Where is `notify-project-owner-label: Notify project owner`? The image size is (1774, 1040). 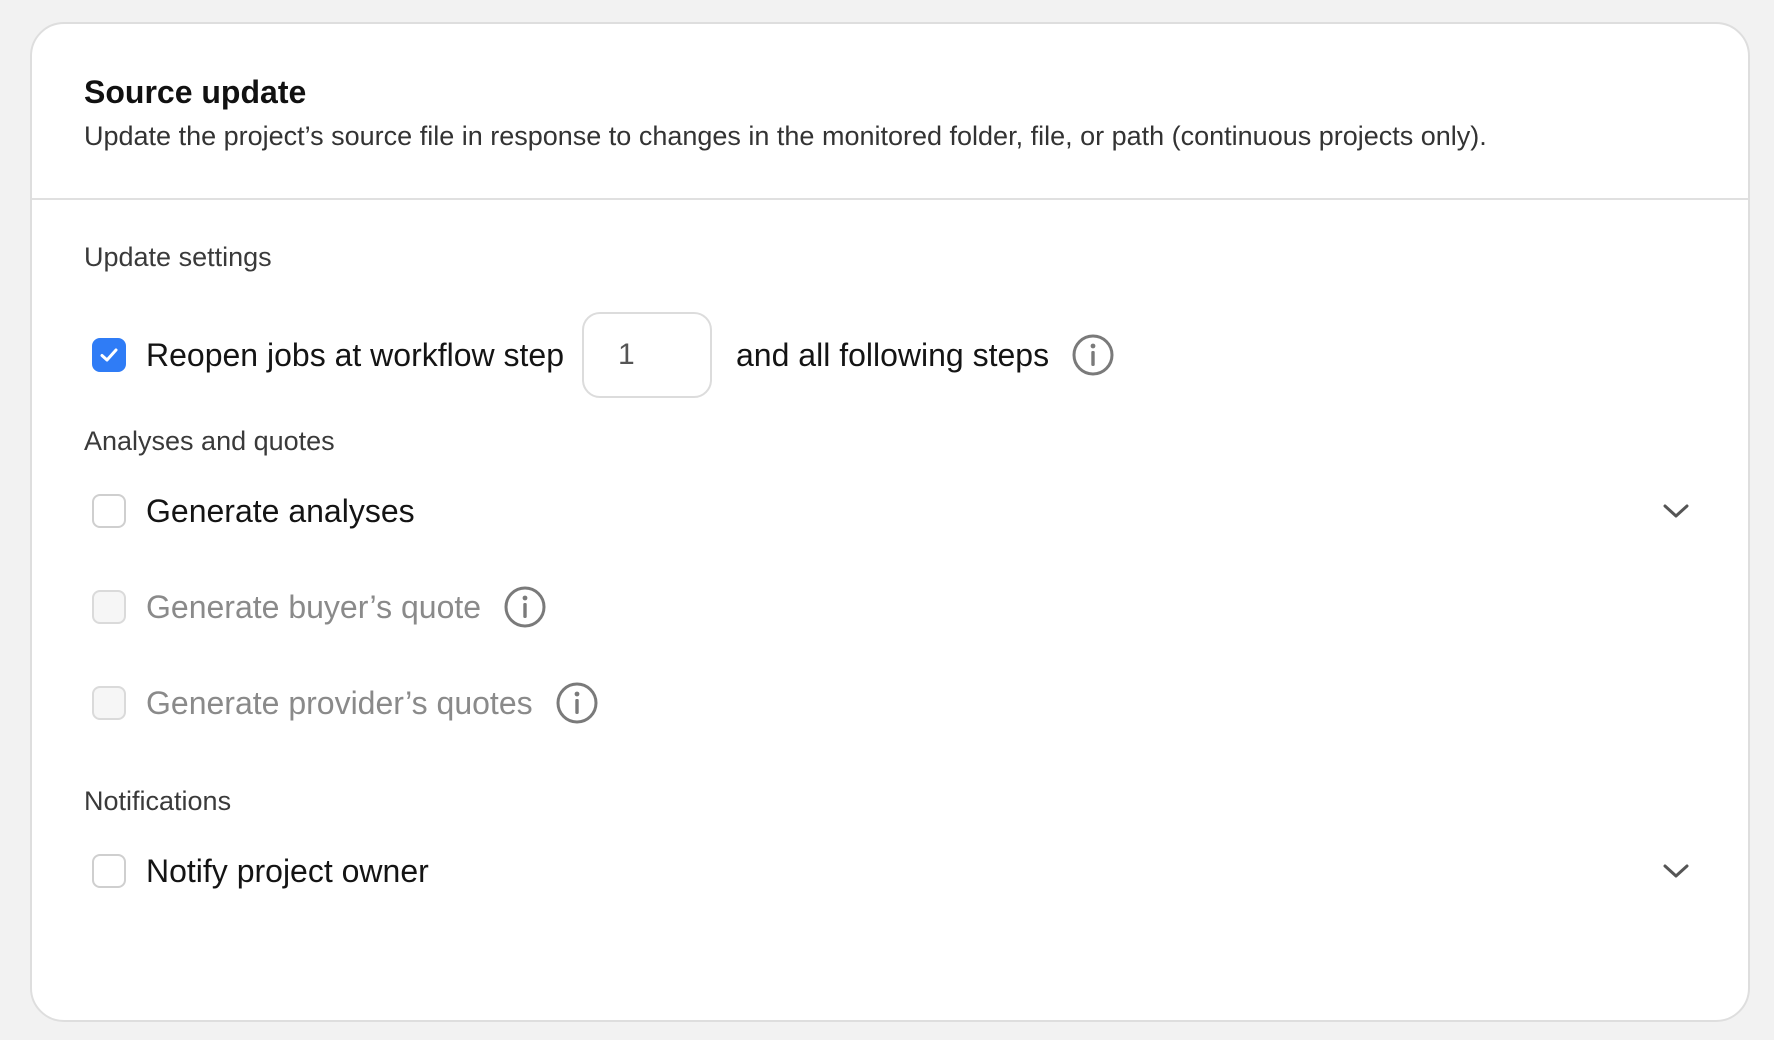 notify-project-owner-label: Notify project owner is located at coordinates (287, 871).